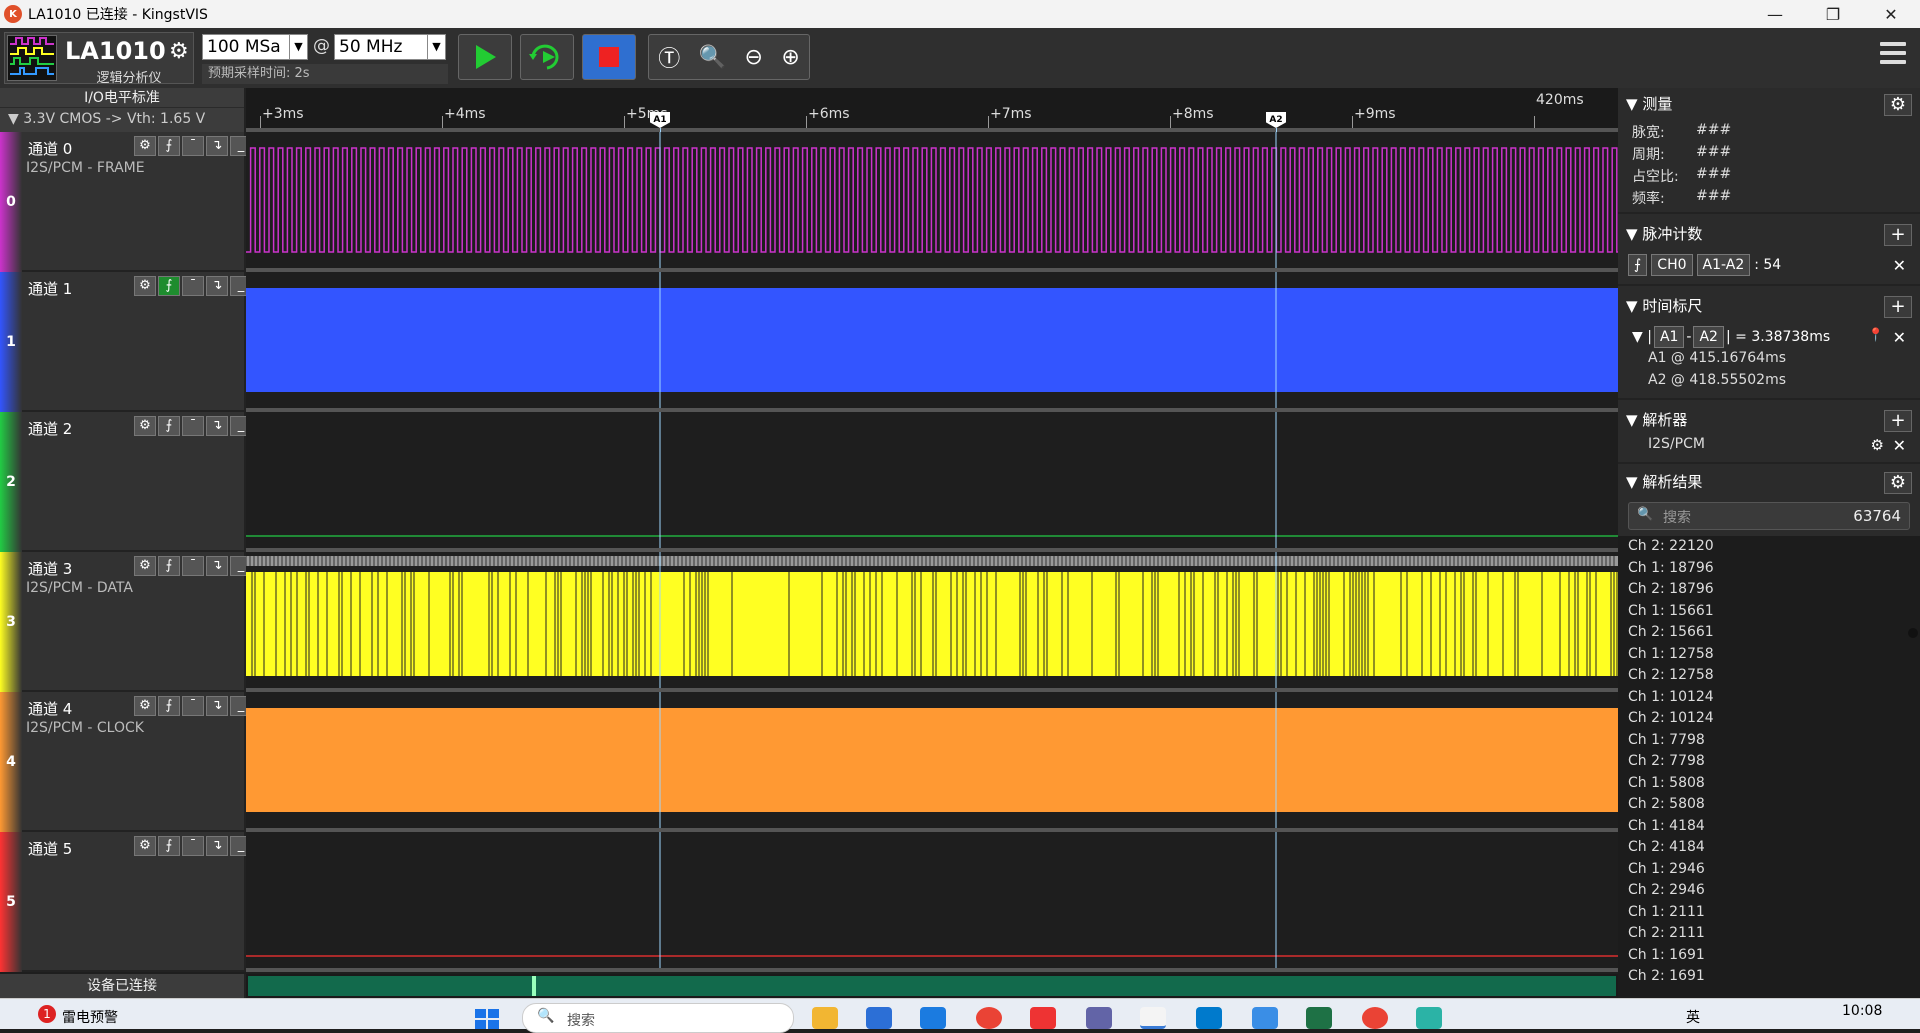 The width and height of the screenshot is (1920, 1033). Describe the element at coordinates (1769, 762) in the screenshot. I see `result-item: Ch 2: 7798` at that location.